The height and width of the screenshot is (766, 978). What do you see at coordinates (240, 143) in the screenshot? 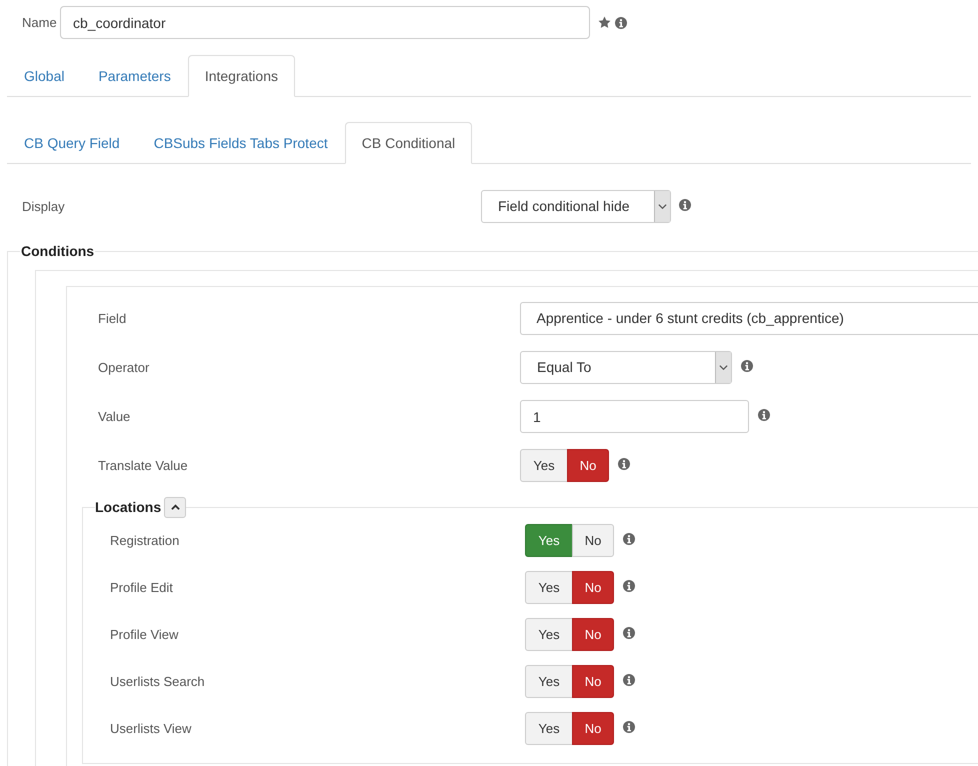
I see `tab: CBSubs Fields Tabs Protect` at bounding box center [240, 143].